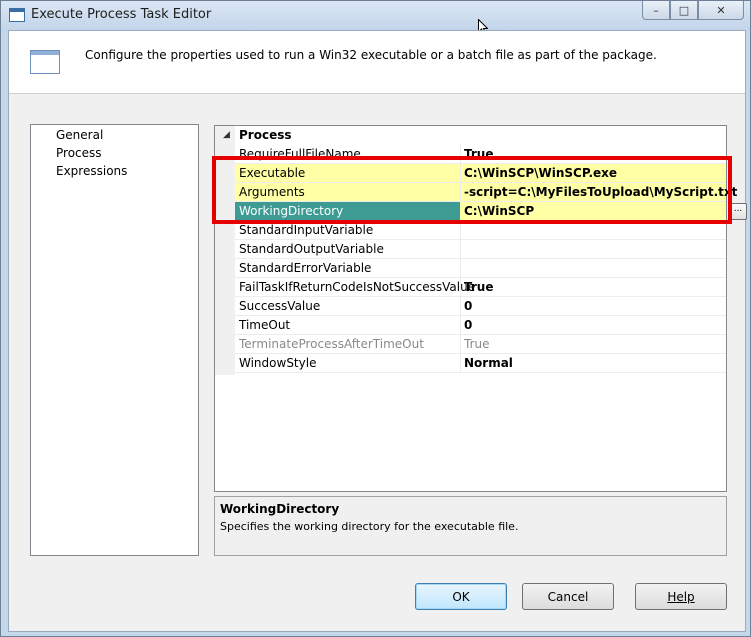 The image size is (751, 637). I want to click on window-icon, so click(45, 62).